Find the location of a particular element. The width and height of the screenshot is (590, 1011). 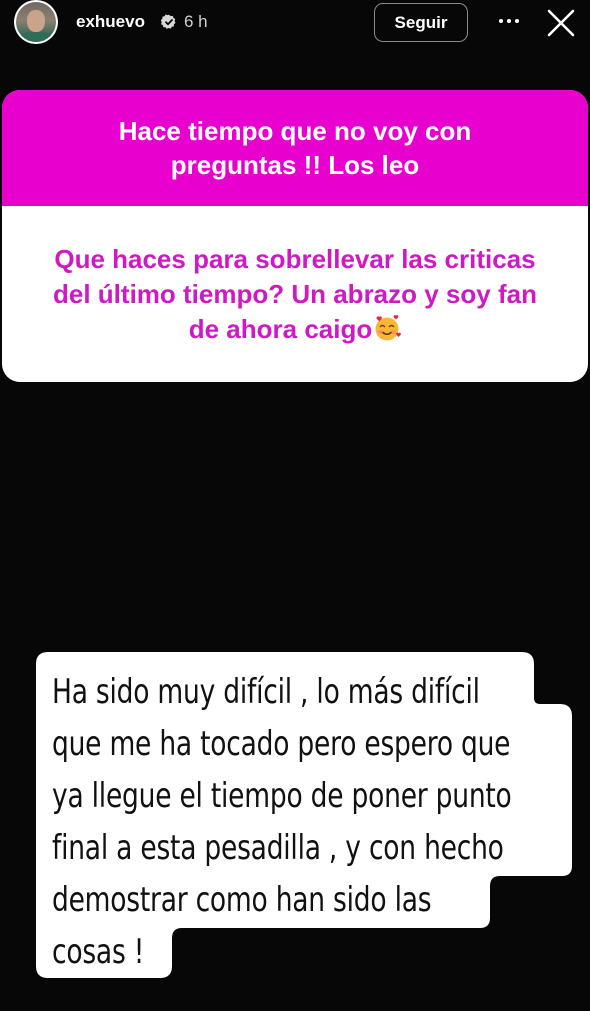

answer-line: Ha sido muy difícil , lo más difícil is located at coordinates (266, 692).